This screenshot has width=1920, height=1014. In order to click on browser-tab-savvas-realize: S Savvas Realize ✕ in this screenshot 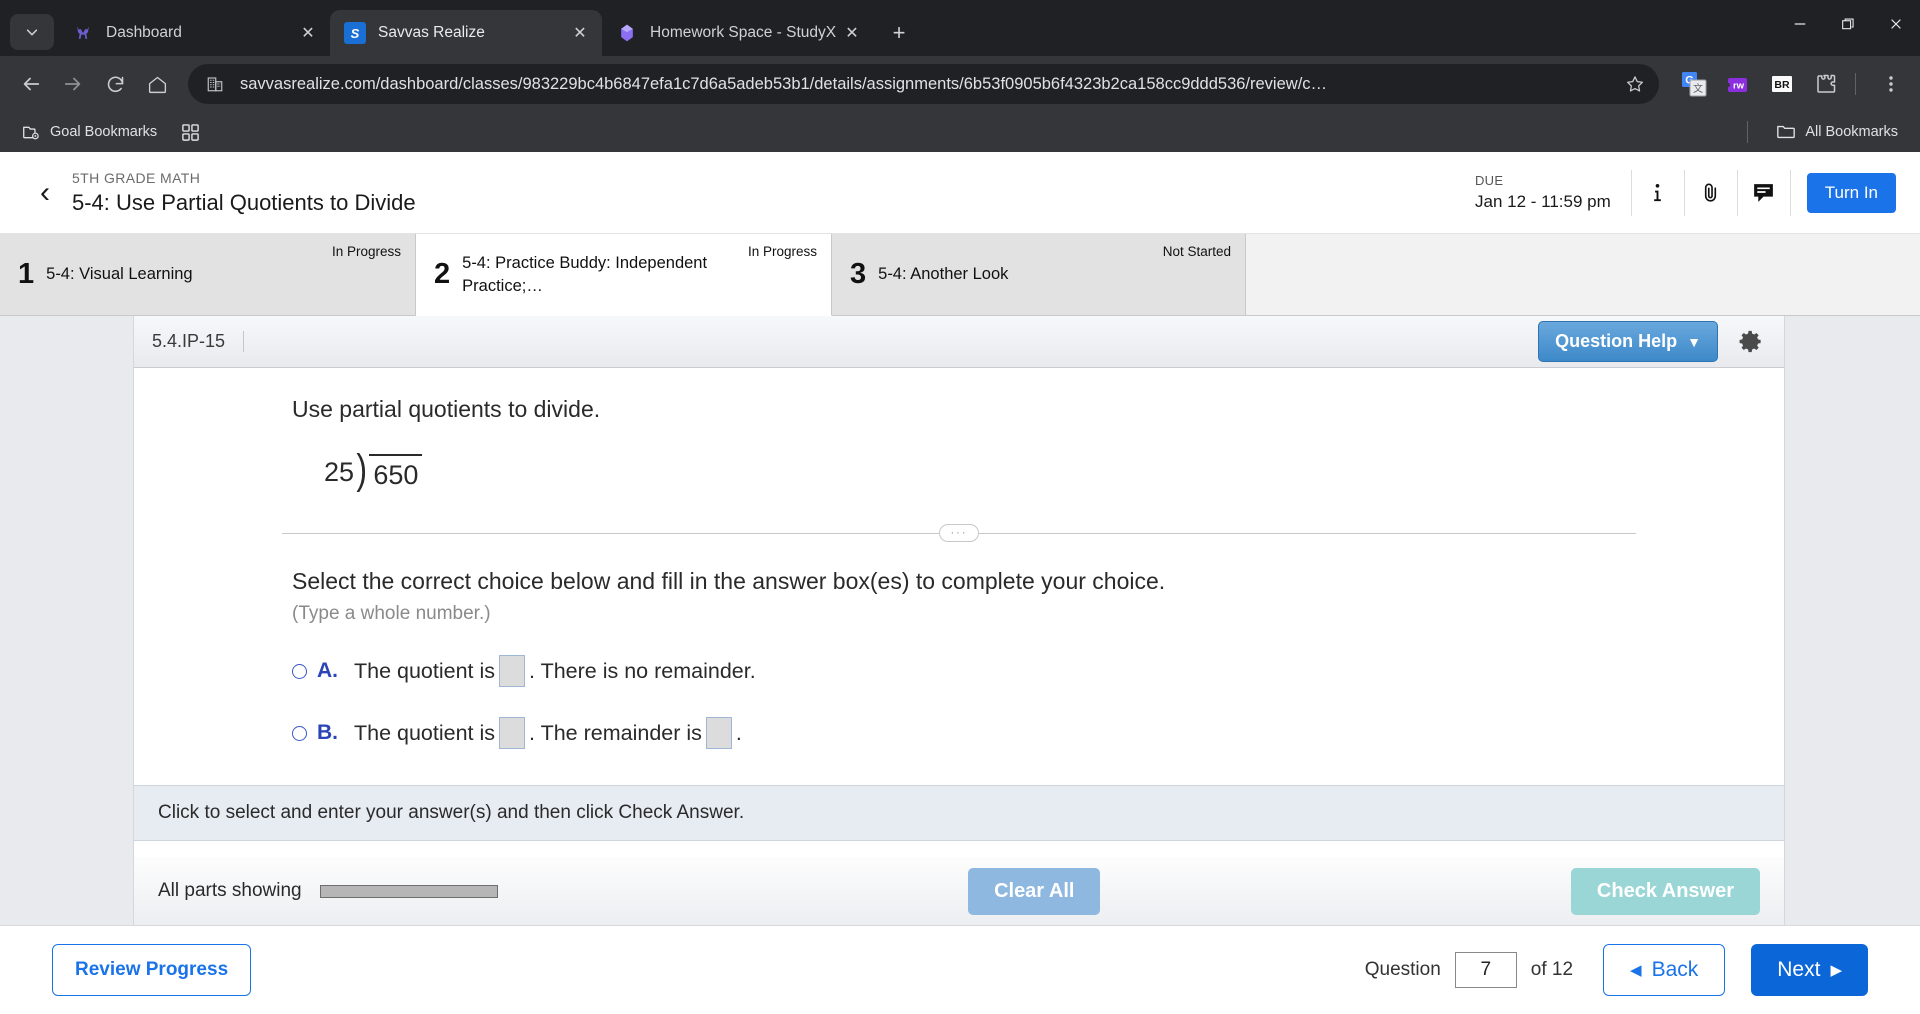, I will do `click(466, 33)`.